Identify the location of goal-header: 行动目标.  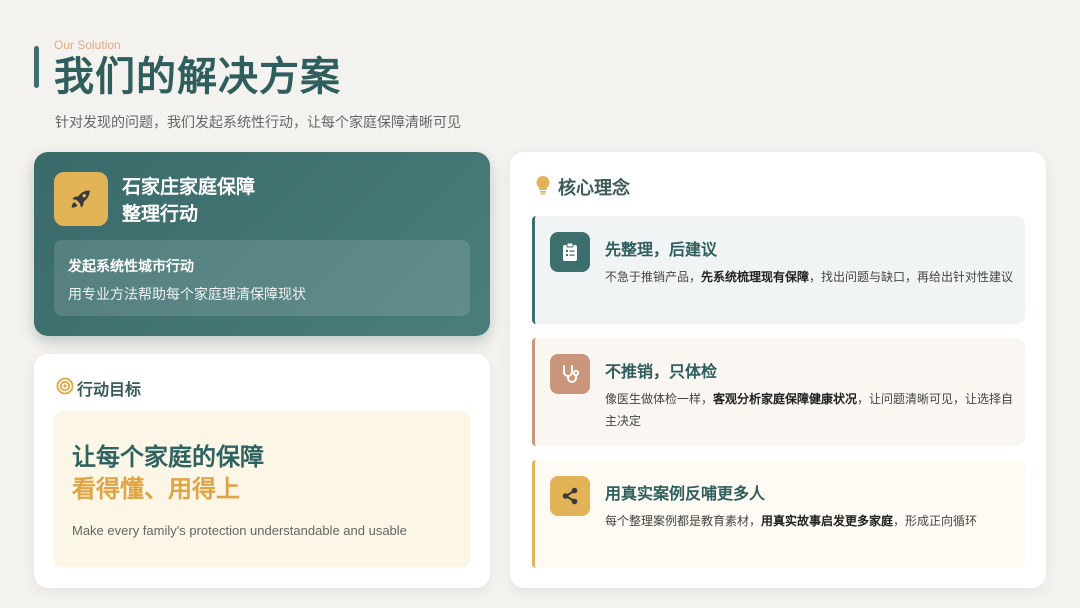
(98, 388).